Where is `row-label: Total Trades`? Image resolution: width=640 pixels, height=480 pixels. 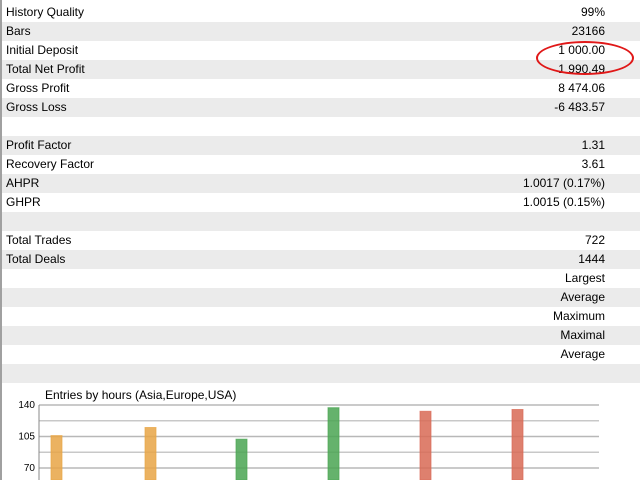 row-label: Total Trades is located at coordinates (39, 240).